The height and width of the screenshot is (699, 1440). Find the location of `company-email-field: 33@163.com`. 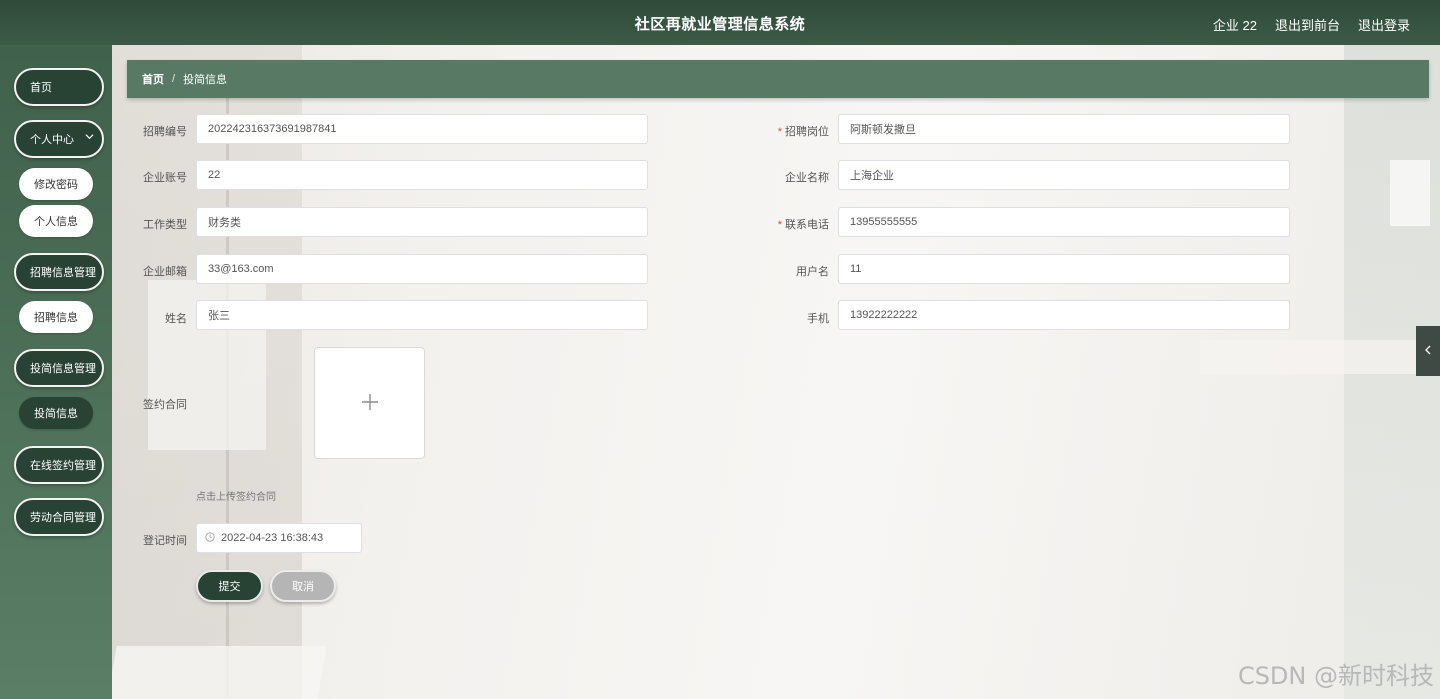

company-email-field: 33@163.com is located at coordinates (422, 269).